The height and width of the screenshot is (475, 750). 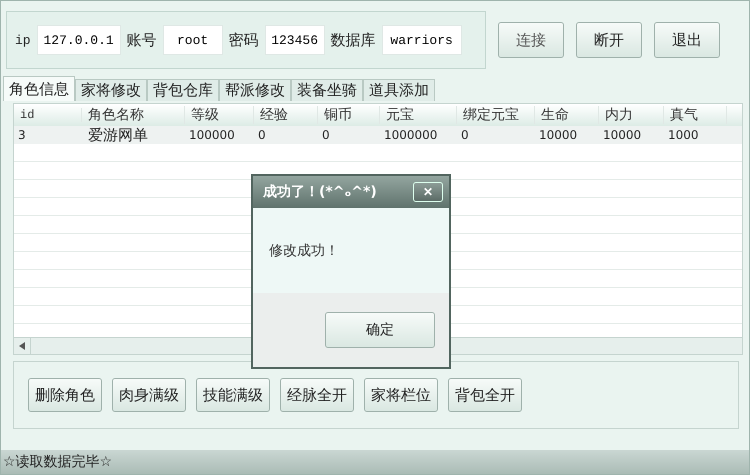 What do you see at coordinates (695, 115) in the screenshot?
I see `column-header: 真气` at bounding box center [695, 115].